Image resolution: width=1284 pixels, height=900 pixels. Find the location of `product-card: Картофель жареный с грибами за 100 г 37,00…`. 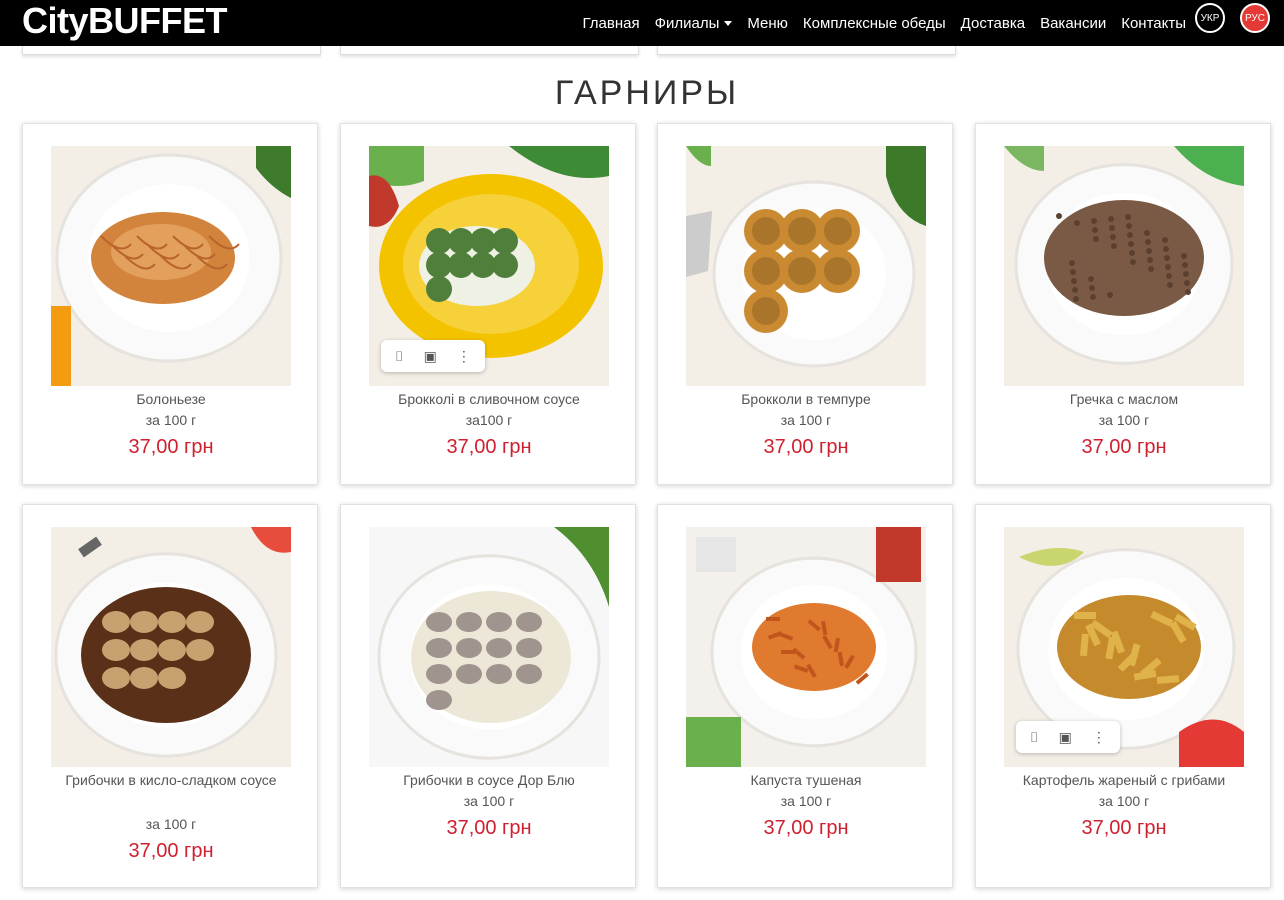

product-card: Картофель жареный с грибами за 100 г 37,00… is located at coordinates (1123, 696).